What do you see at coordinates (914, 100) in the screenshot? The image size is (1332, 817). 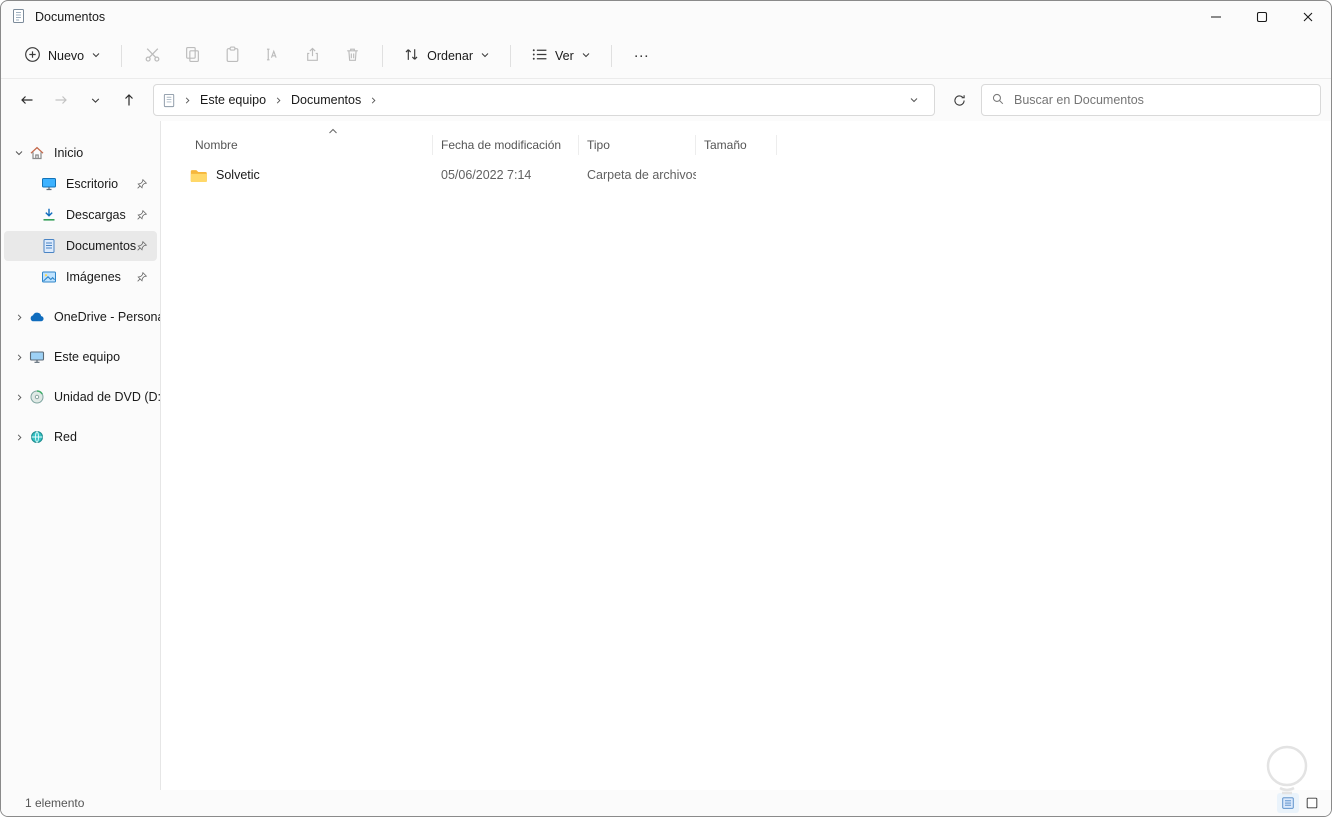 I see `address-dropdown-button` at bounding box center [914, 100].